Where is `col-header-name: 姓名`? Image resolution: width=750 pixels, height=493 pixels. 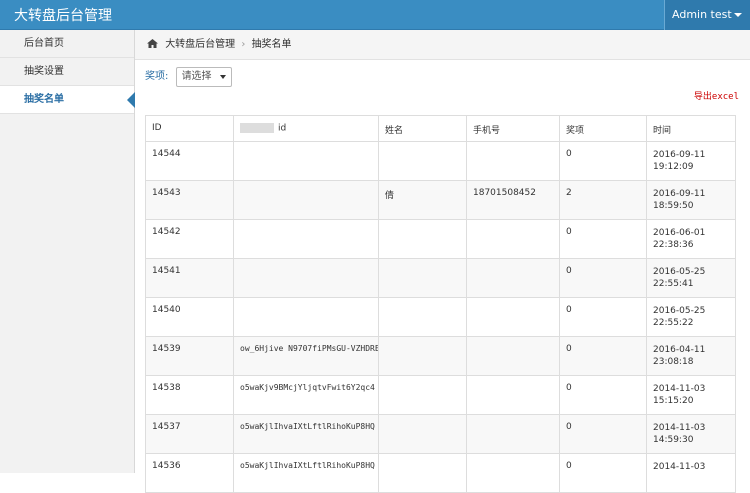
col-header-name: 姓名 is located at coordinates (422, 128).